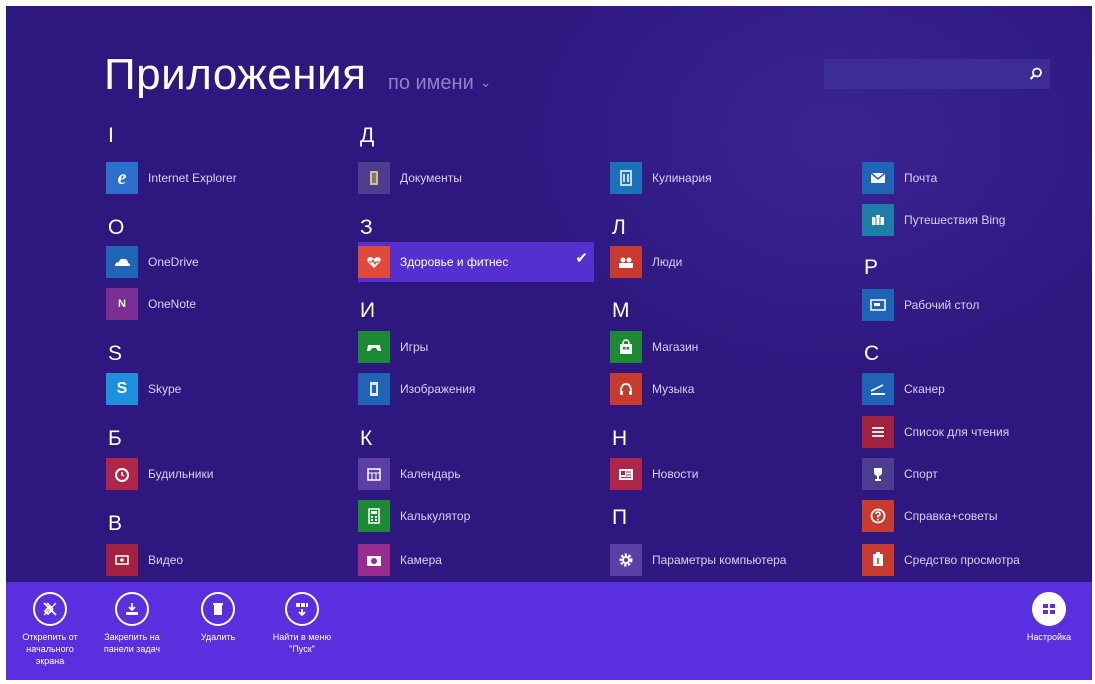 This screenshot has height=684, width=1095. I want to click on app-item: Путешествия Bing, so click(977, 220).